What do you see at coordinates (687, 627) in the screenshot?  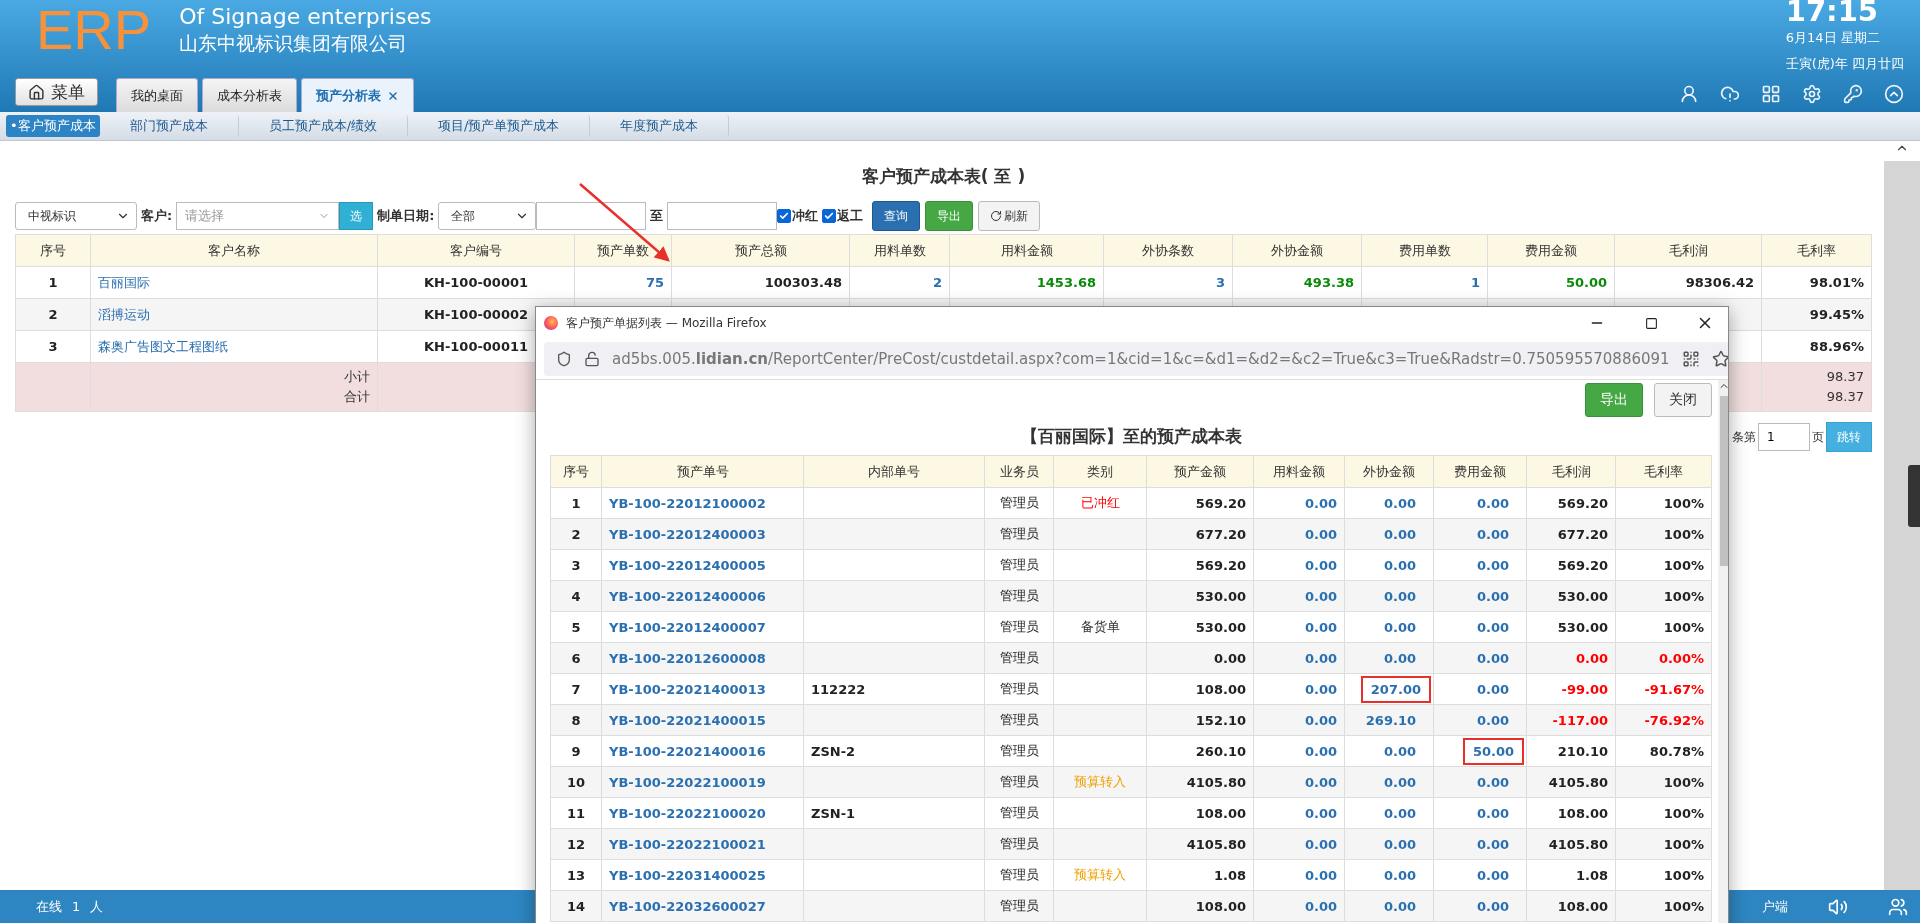 I see `order-link: YB-100-22012400007` at bounding box center [687, 627].